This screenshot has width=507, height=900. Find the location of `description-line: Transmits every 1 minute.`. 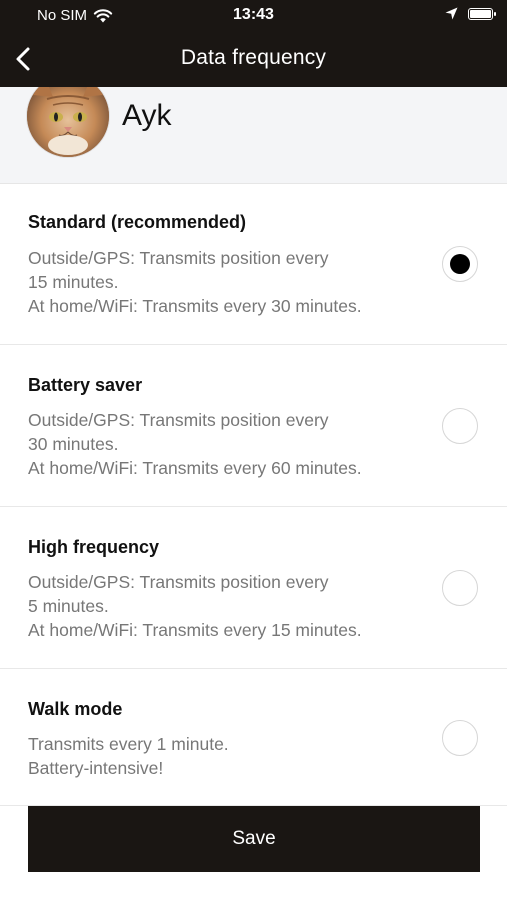

description-line: Transmits every 1 minute. is located at coordinates (128, 744).